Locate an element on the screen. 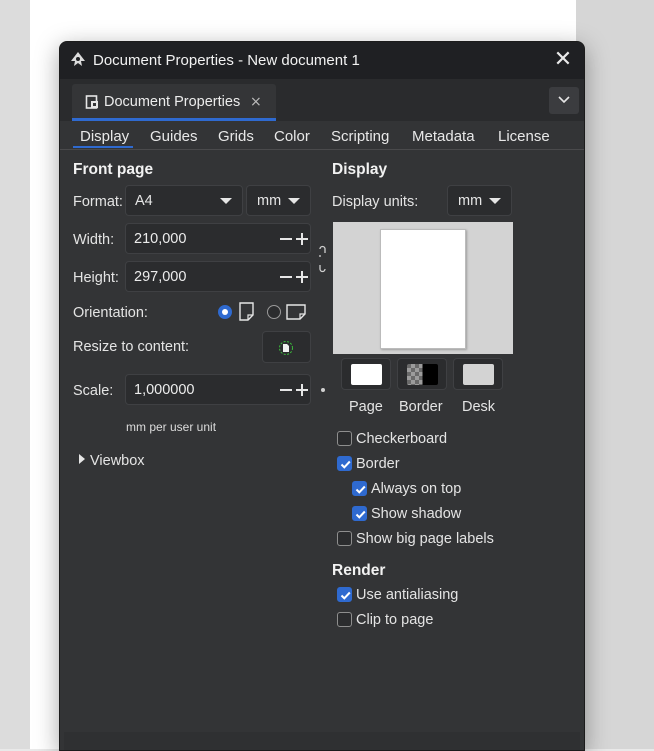 The image size is (654, 751). width-value: 210,000 is located at coordinates (160, 239).